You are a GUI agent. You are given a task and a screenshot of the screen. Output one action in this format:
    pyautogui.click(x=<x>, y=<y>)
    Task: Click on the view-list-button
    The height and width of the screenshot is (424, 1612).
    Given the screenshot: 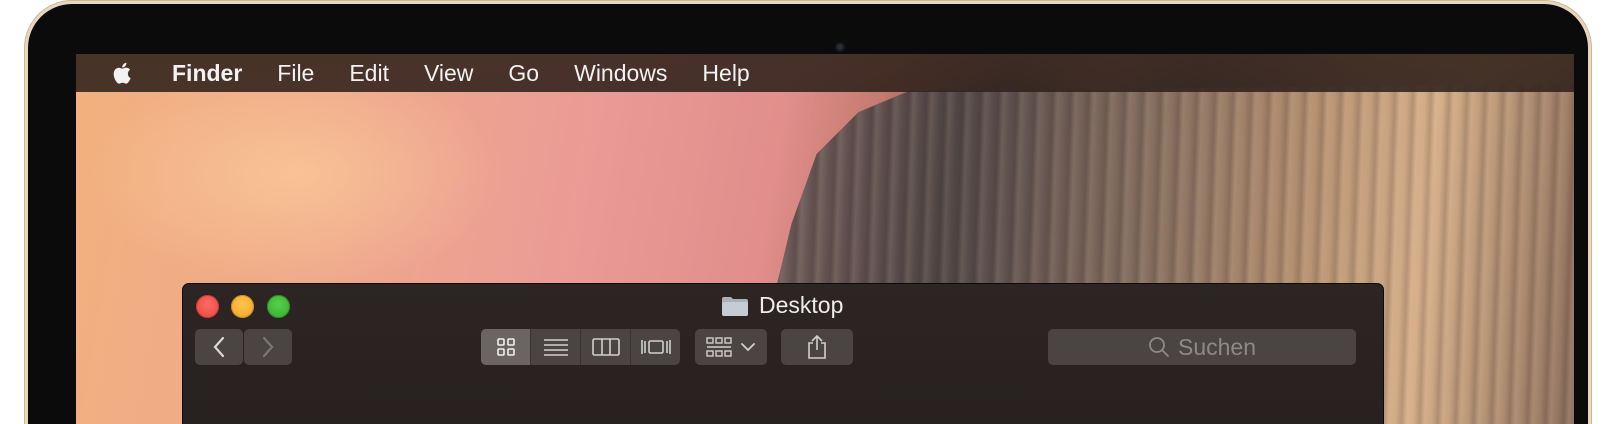 What is the action you would take?
    pyautogui.click(x=556, y=347)
    